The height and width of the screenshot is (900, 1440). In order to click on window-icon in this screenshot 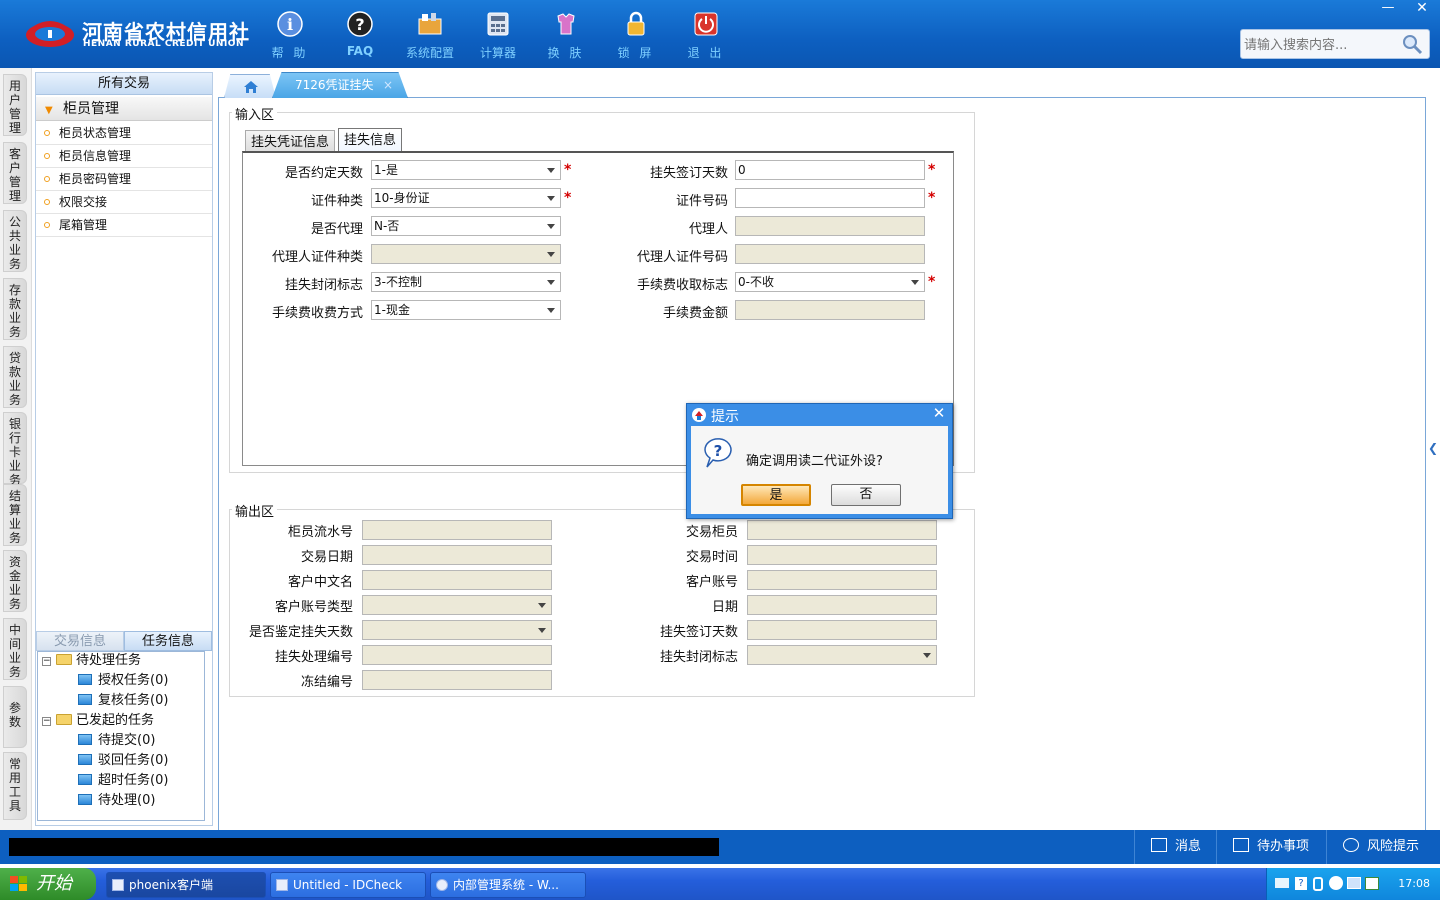, I will do `click(282, 885)`.